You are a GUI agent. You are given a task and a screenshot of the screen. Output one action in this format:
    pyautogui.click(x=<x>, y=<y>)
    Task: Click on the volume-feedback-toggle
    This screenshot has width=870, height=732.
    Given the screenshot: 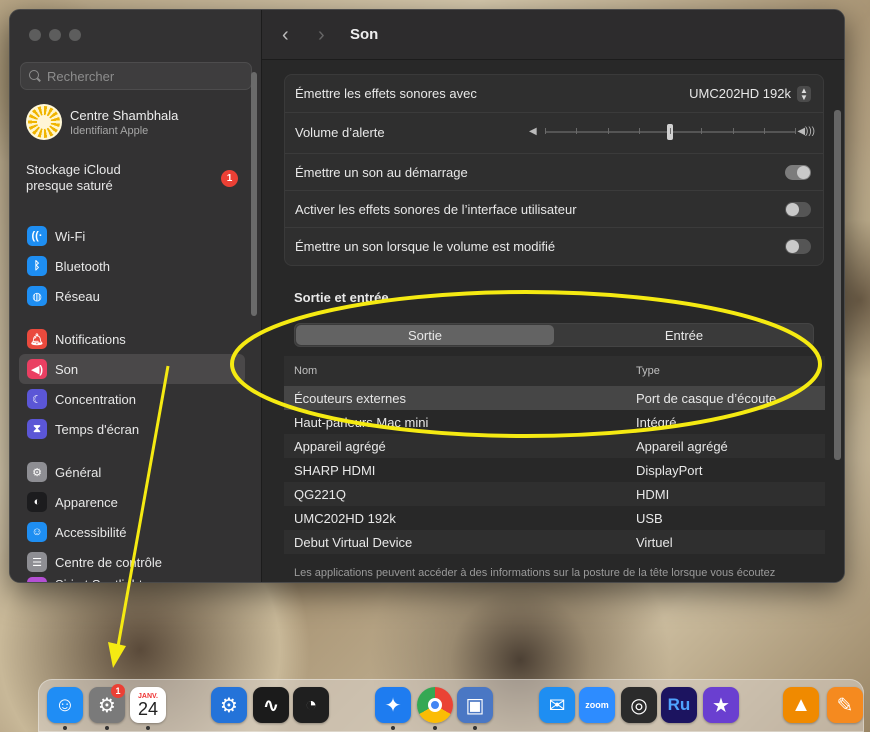 What is the action you would take?
    pyautogui.click(x=798, y=246)
    